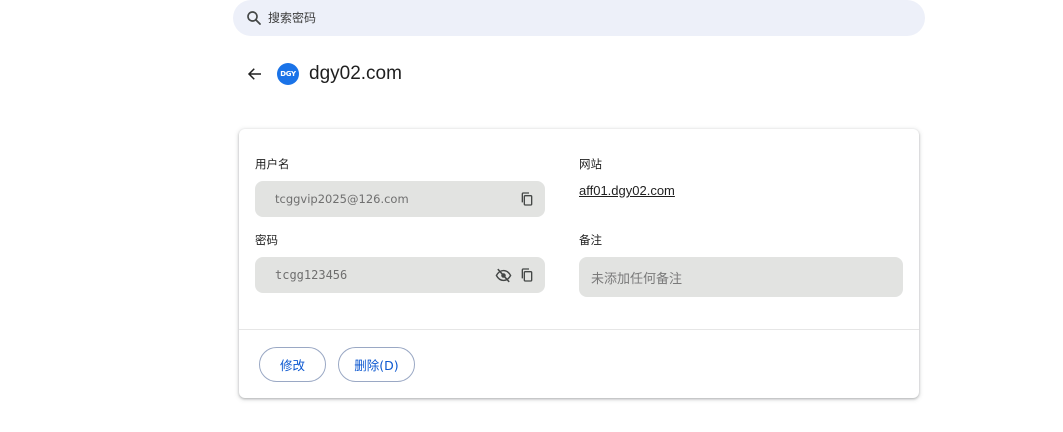  I want to click on toggle-password-button, so click(503, 275).